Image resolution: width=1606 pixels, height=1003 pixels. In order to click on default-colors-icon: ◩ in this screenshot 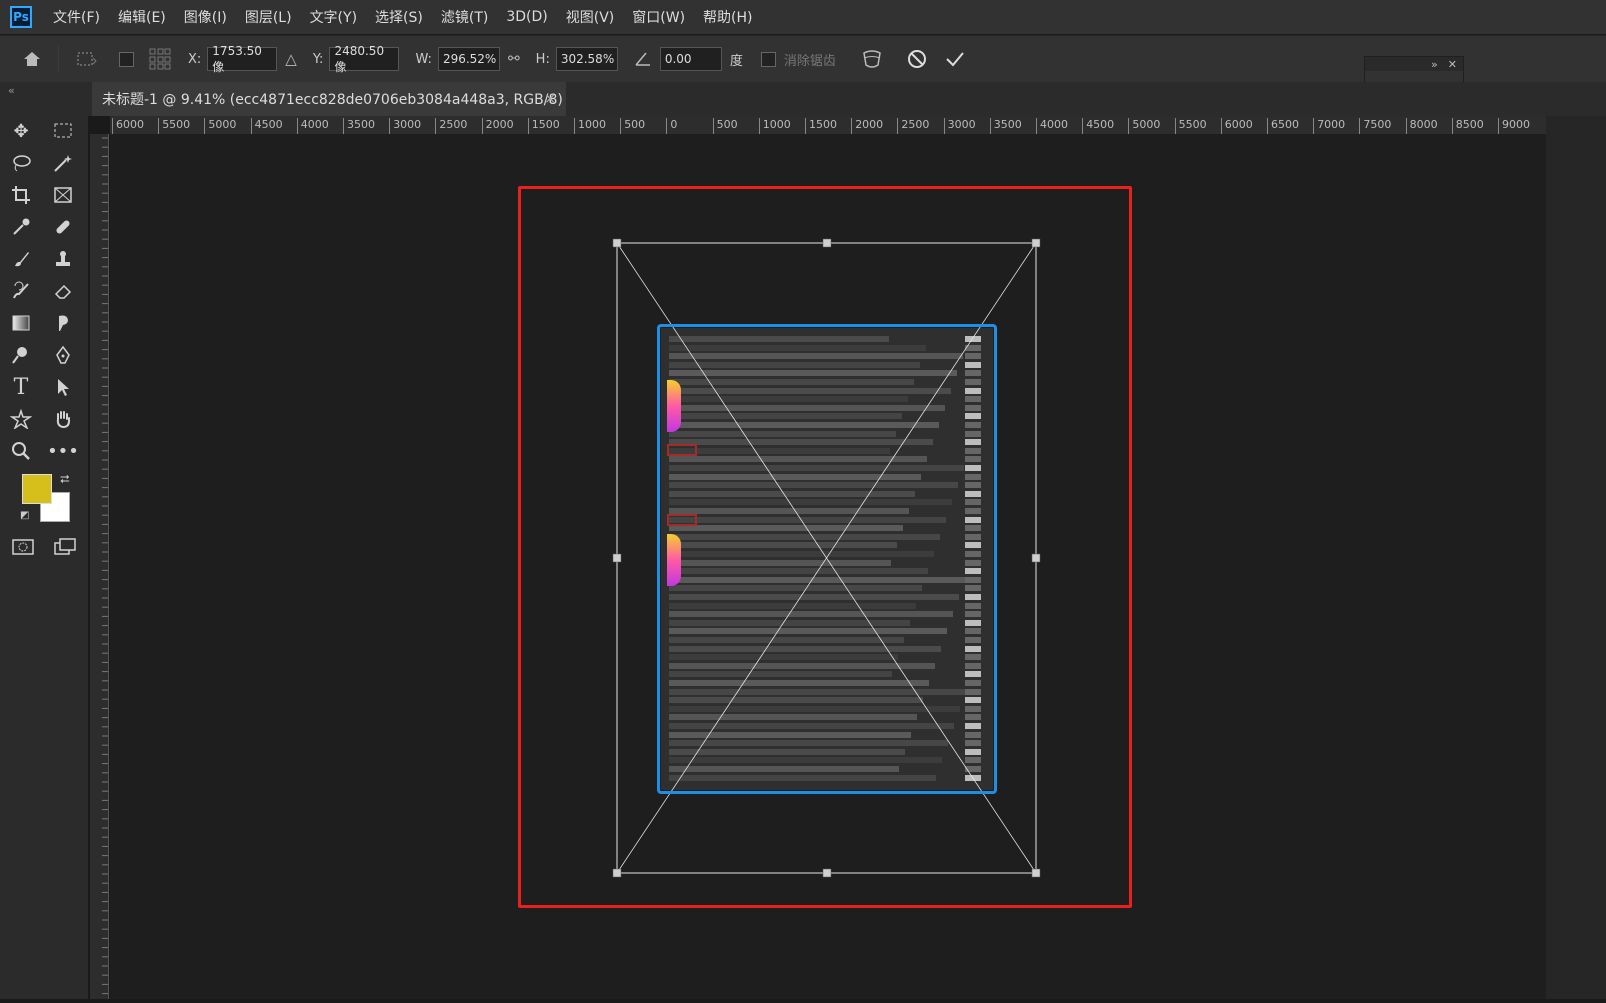, I will do `click(24, 515)`.